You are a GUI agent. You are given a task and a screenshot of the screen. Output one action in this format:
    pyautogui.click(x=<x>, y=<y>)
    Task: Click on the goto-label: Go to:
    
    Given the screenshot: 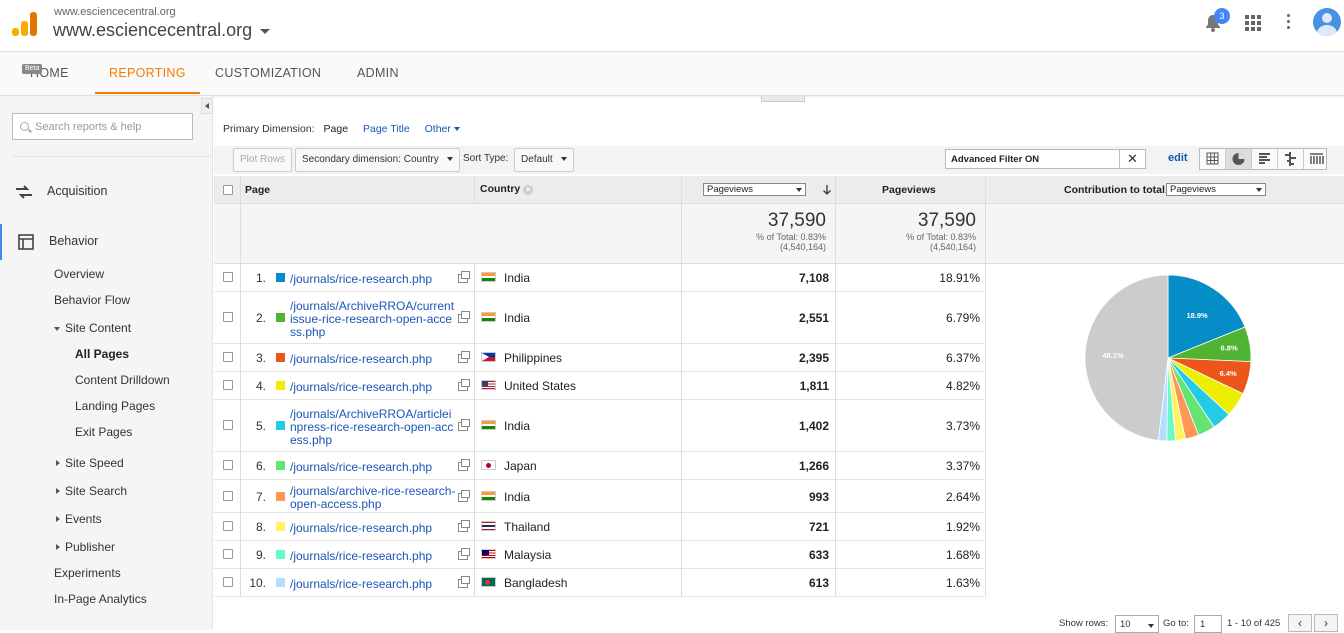 What is the action you would take?
    pyautogui.click(x=1176, y=623)
    